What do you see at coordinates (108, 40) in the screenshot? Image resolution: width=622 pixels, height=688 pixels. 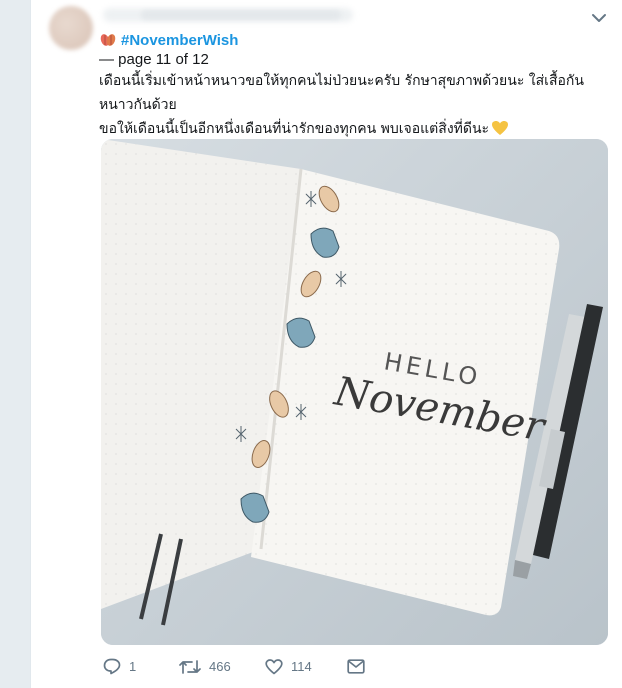 I see `fallen-leaf-icon` at bounding box center [108, 40].